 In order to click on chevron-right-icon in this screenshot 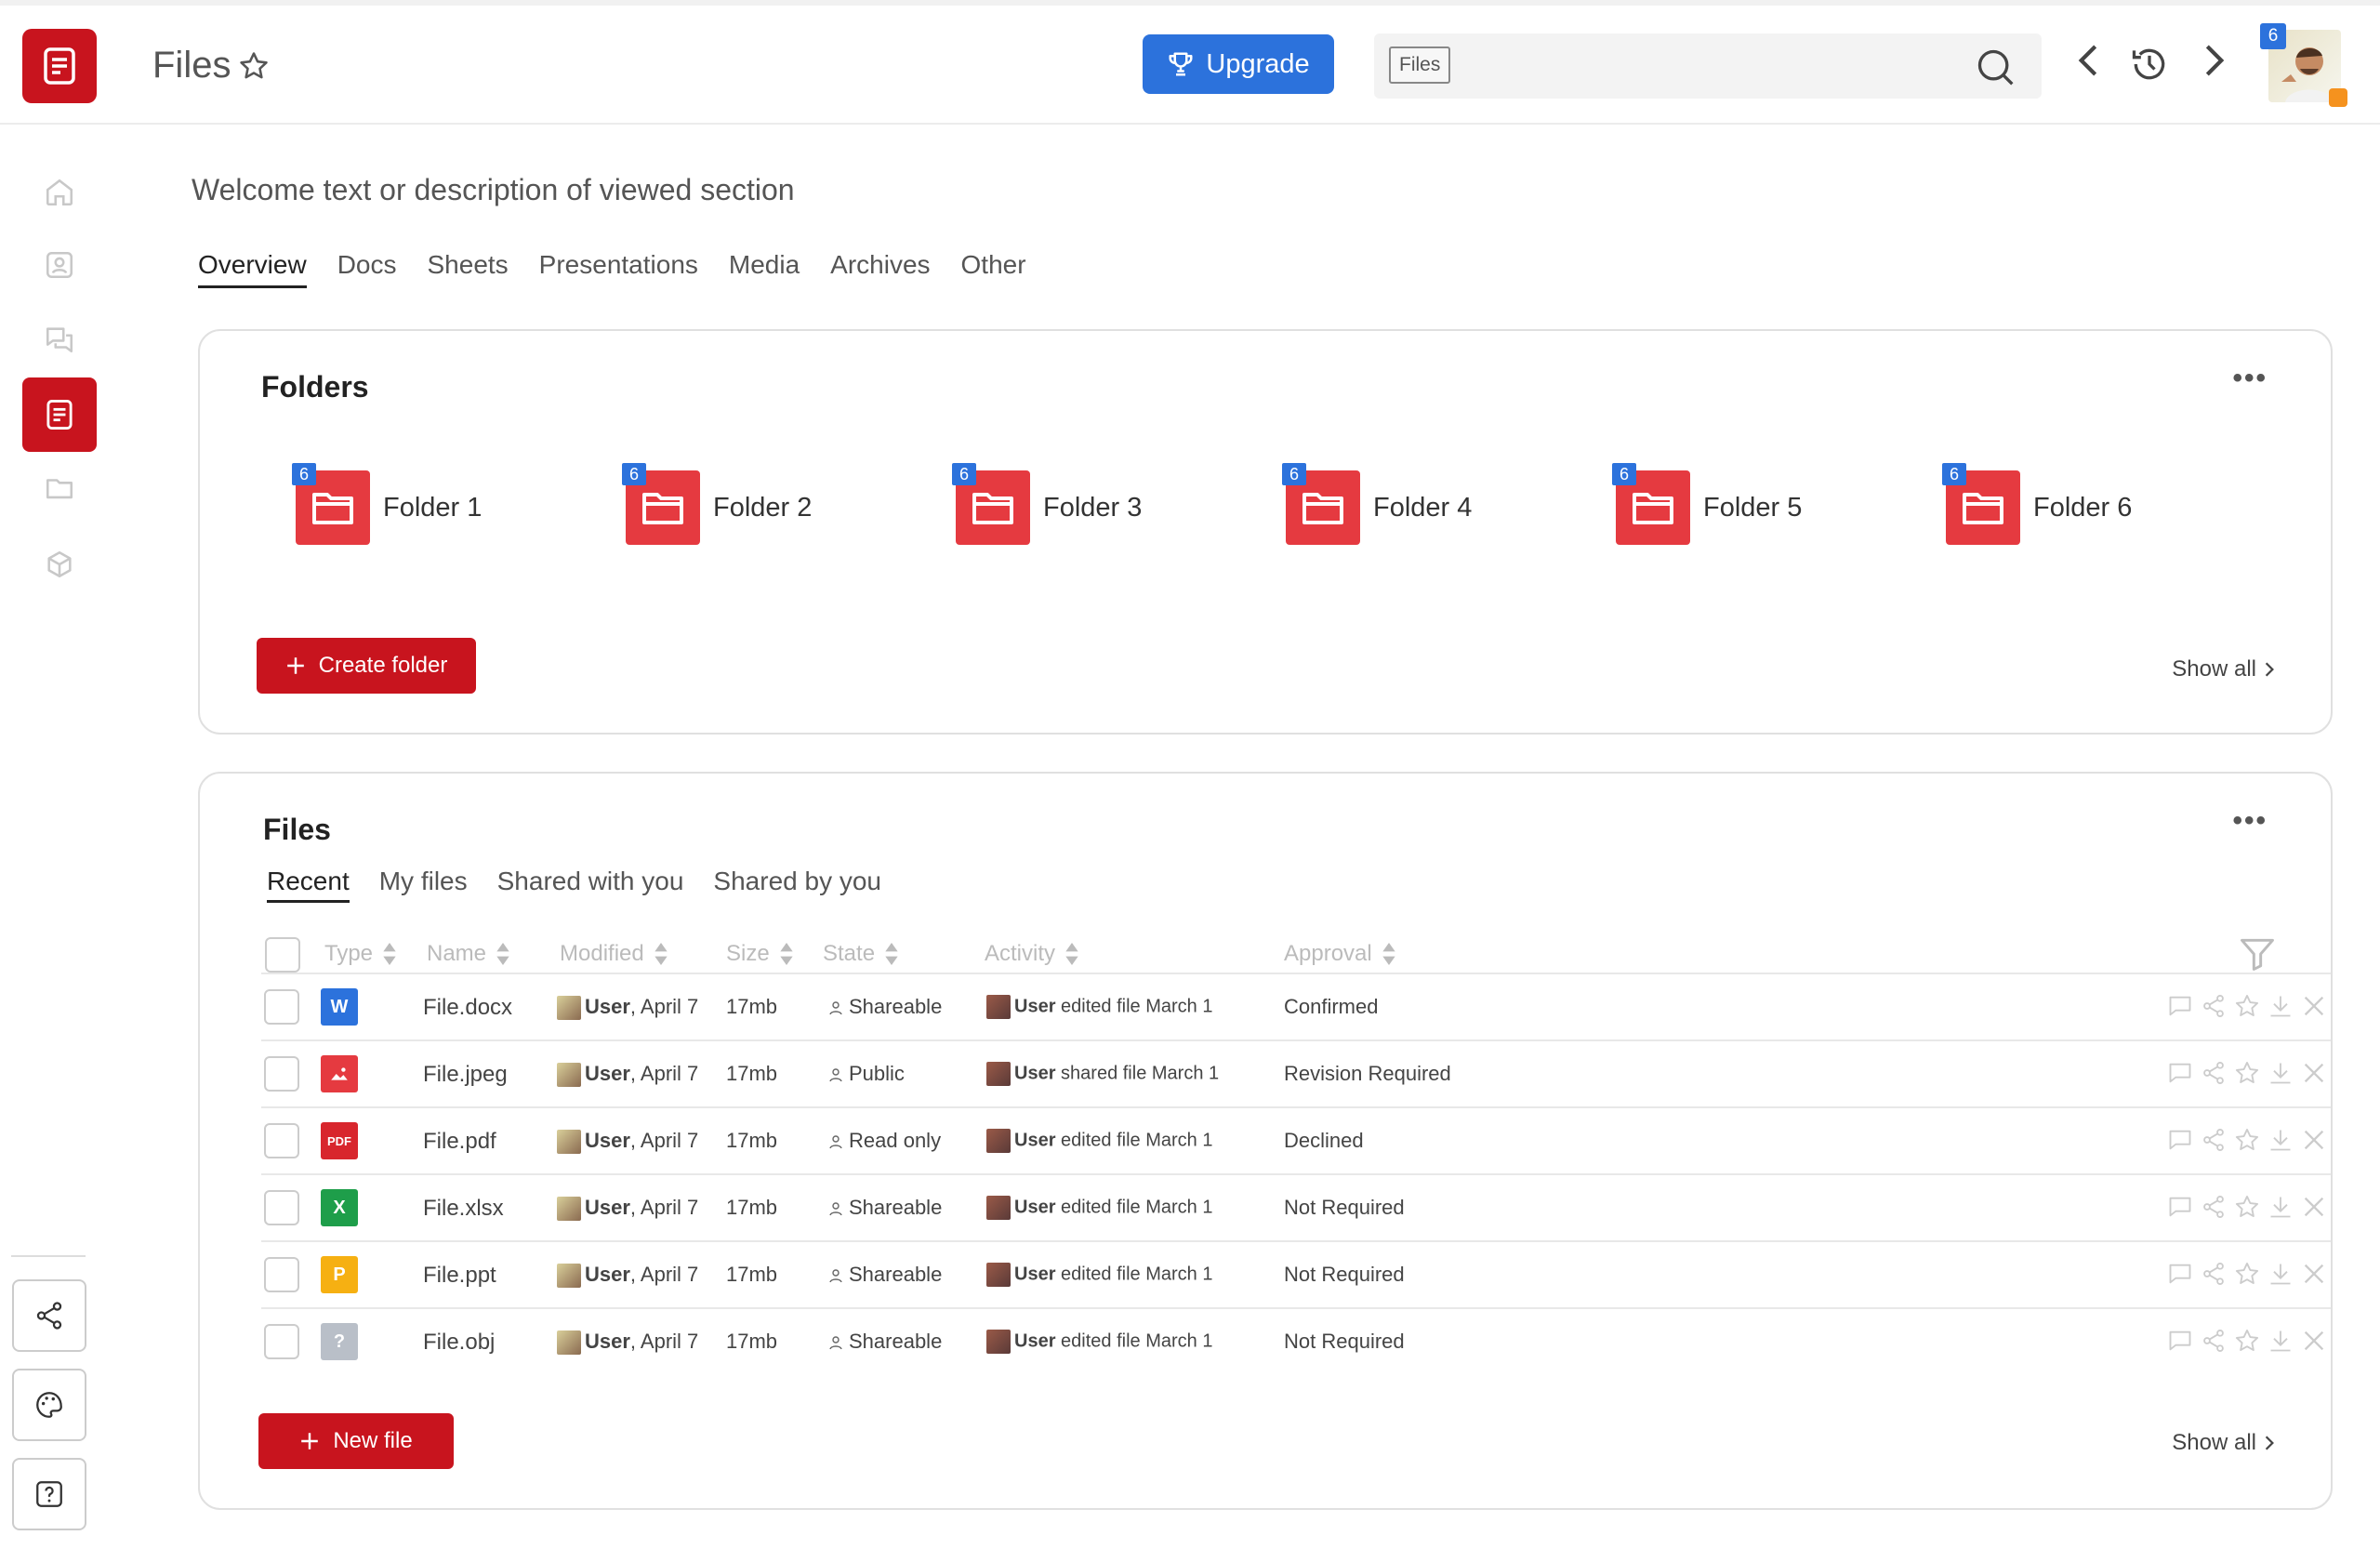, I will do `click(2213, 60)`.